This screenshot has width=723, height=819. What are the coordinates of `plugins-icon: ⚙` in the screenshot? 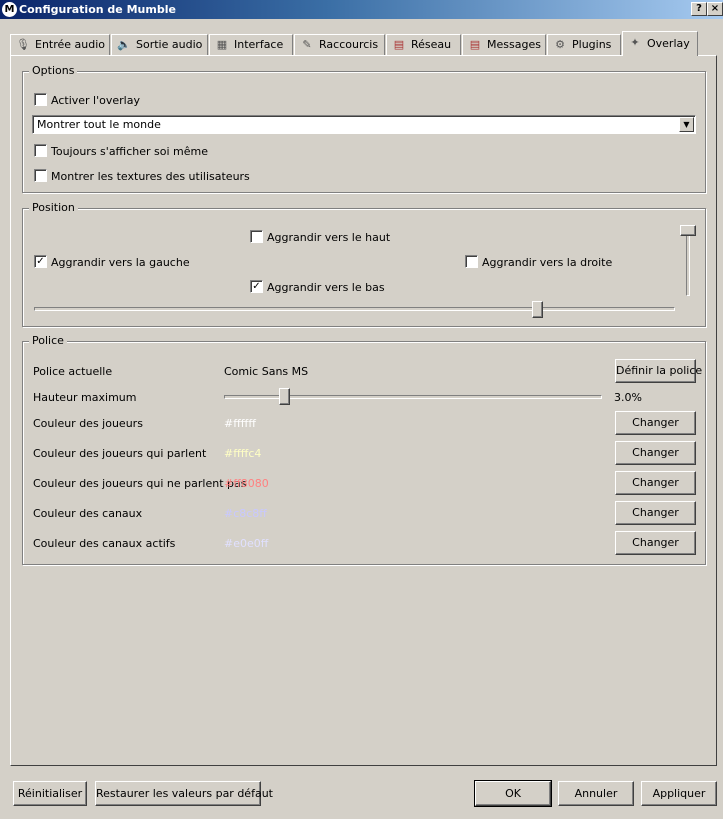 It's located at (560, 44).